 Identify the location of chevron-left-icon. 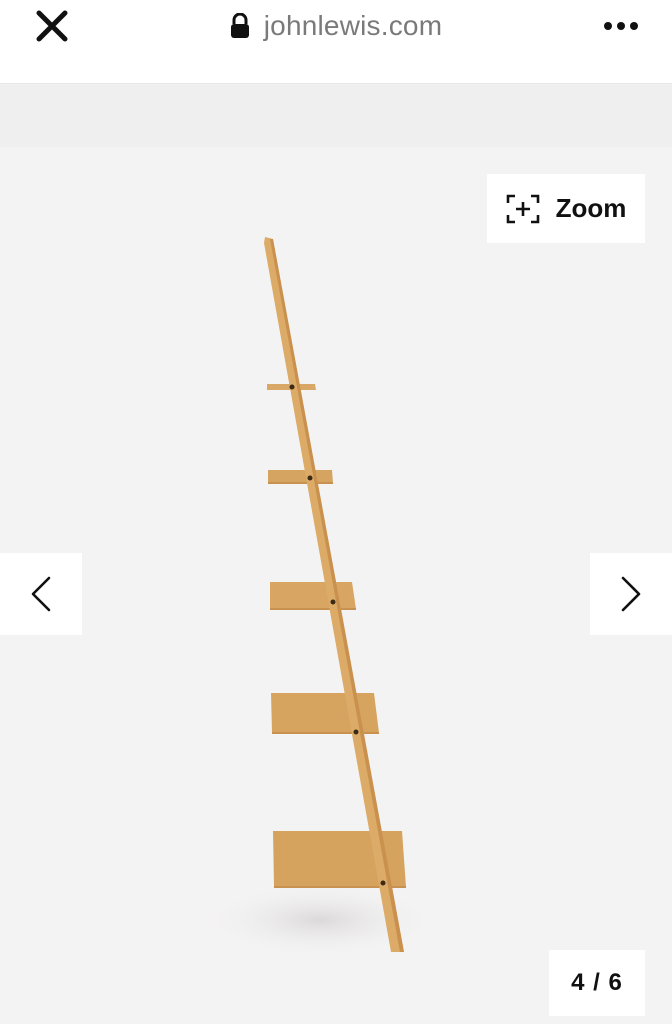
(41, 594).